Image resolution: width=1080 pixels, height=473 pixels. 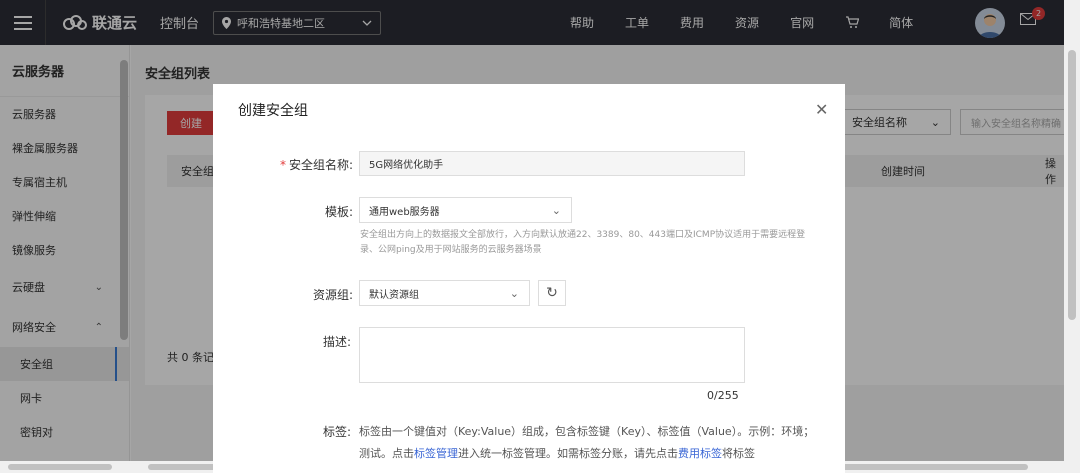 What do you see at coordinates (436, 453) in the screenshot?
I see `tag-management-link: 标签管理` at bounding box center [436, 453].